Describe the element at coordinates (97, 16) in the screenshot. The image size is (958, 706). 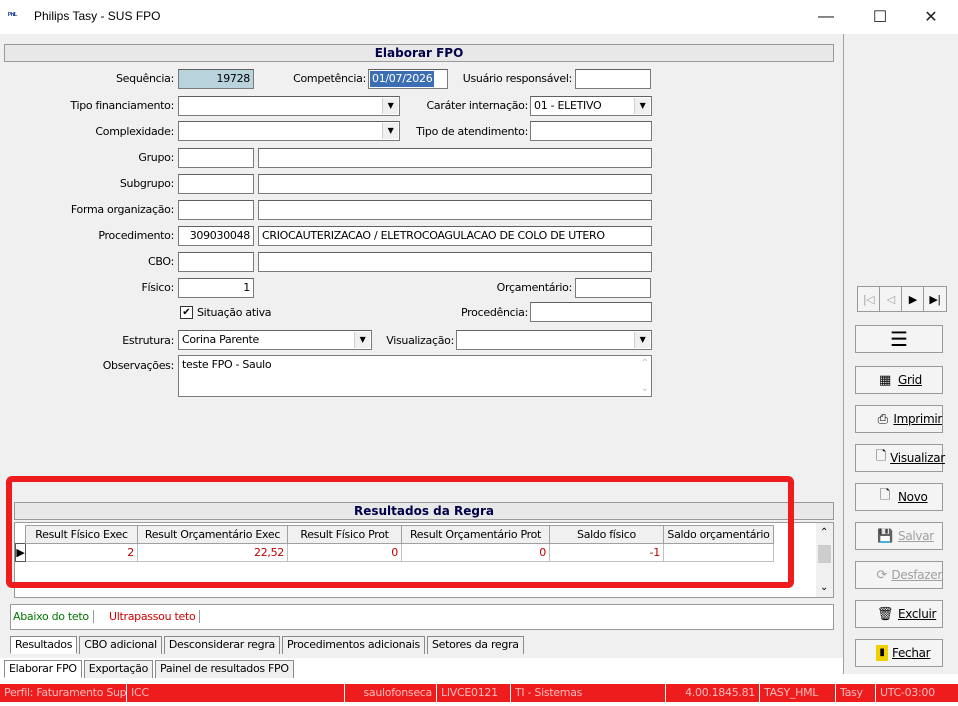
I see `window-title: Philips Tasy - SUS FPO` at that location.